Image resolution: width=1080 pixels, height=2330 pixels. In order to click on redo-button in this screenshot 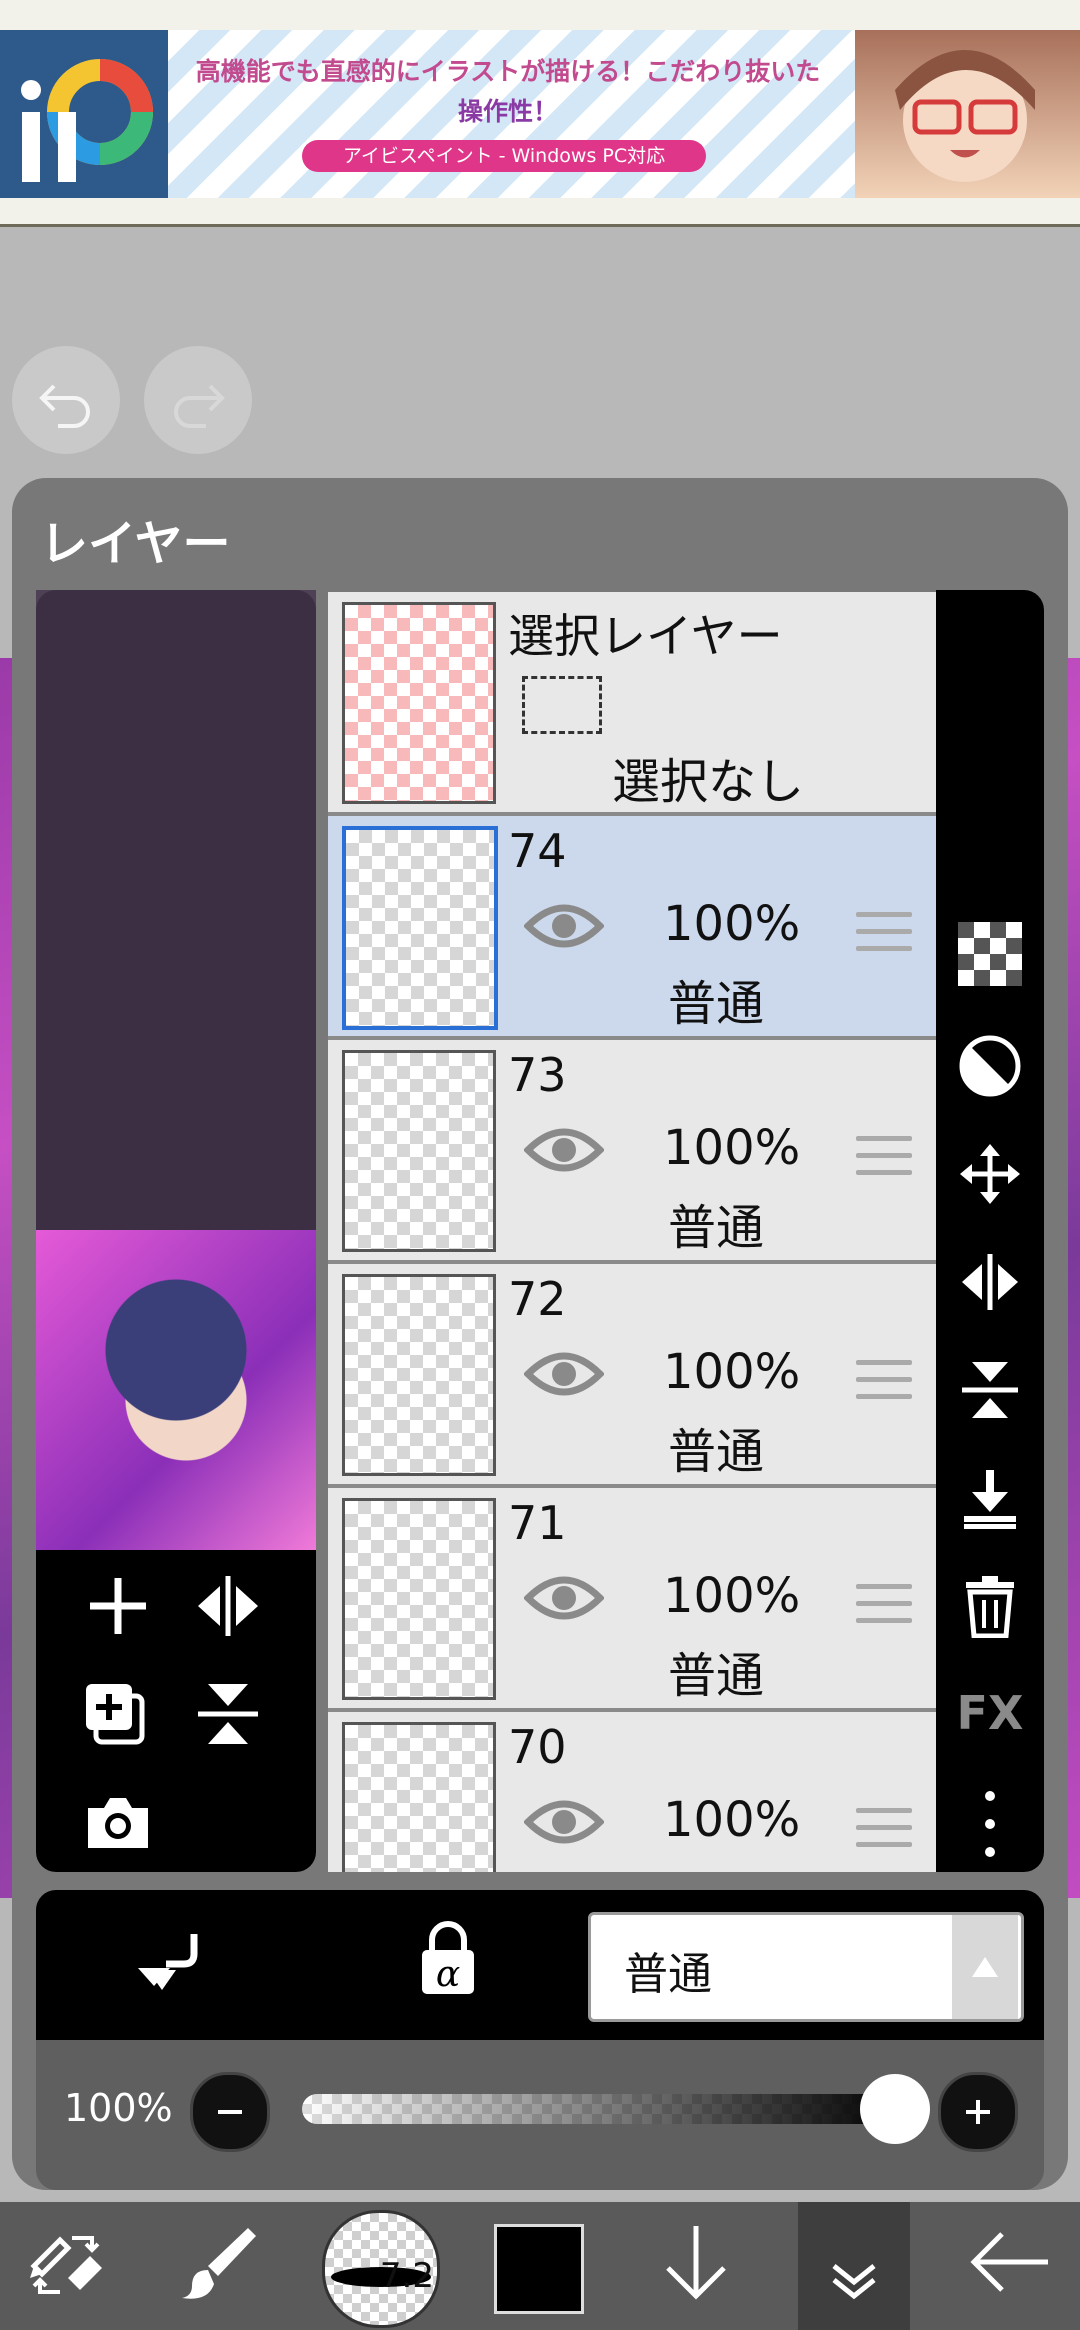, I will do `click(198, 400)`.